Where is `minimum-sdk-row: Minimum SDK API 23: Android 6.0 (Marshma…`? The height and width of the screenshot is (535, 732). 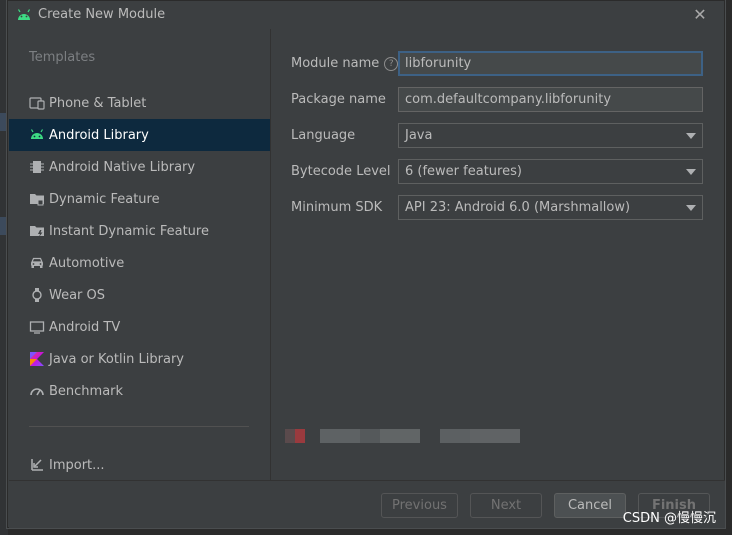
minimum-sdk-row: Minimum SDK API 23: Android 6.0 (Marshma… is located at coordinates (501, 208).